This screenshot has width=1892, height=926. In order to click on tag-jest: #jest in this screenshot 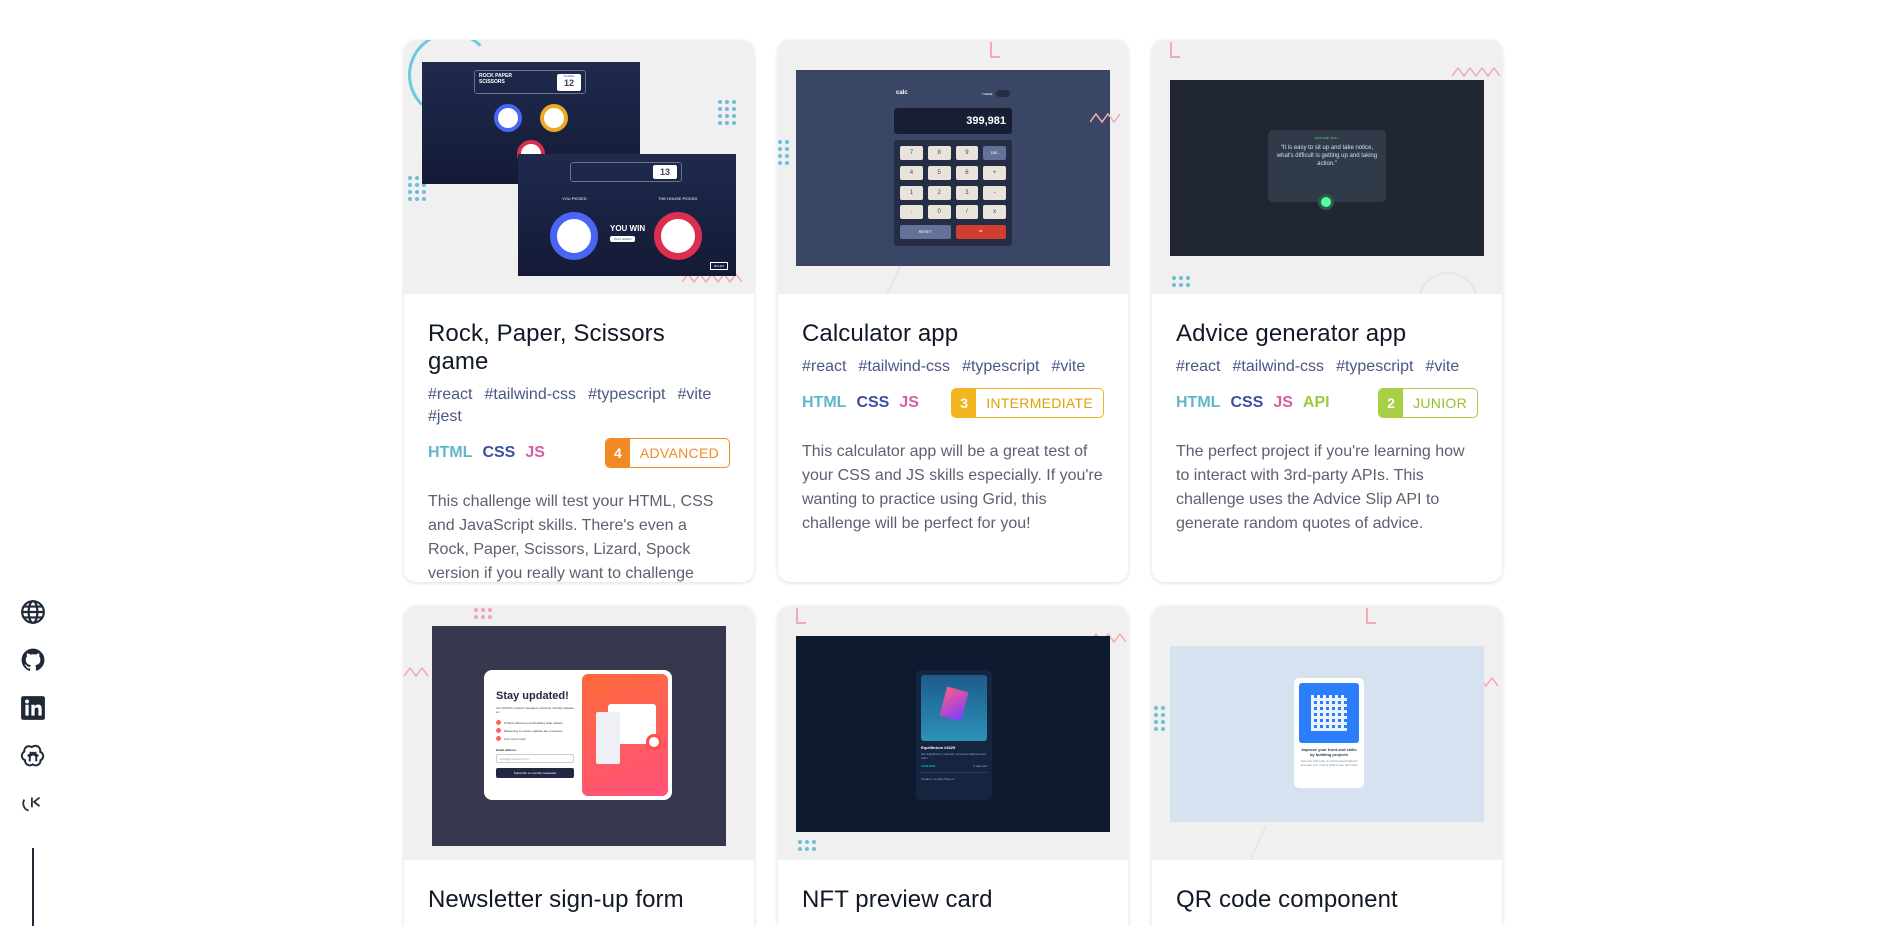, I will do `click(445, 417)`.